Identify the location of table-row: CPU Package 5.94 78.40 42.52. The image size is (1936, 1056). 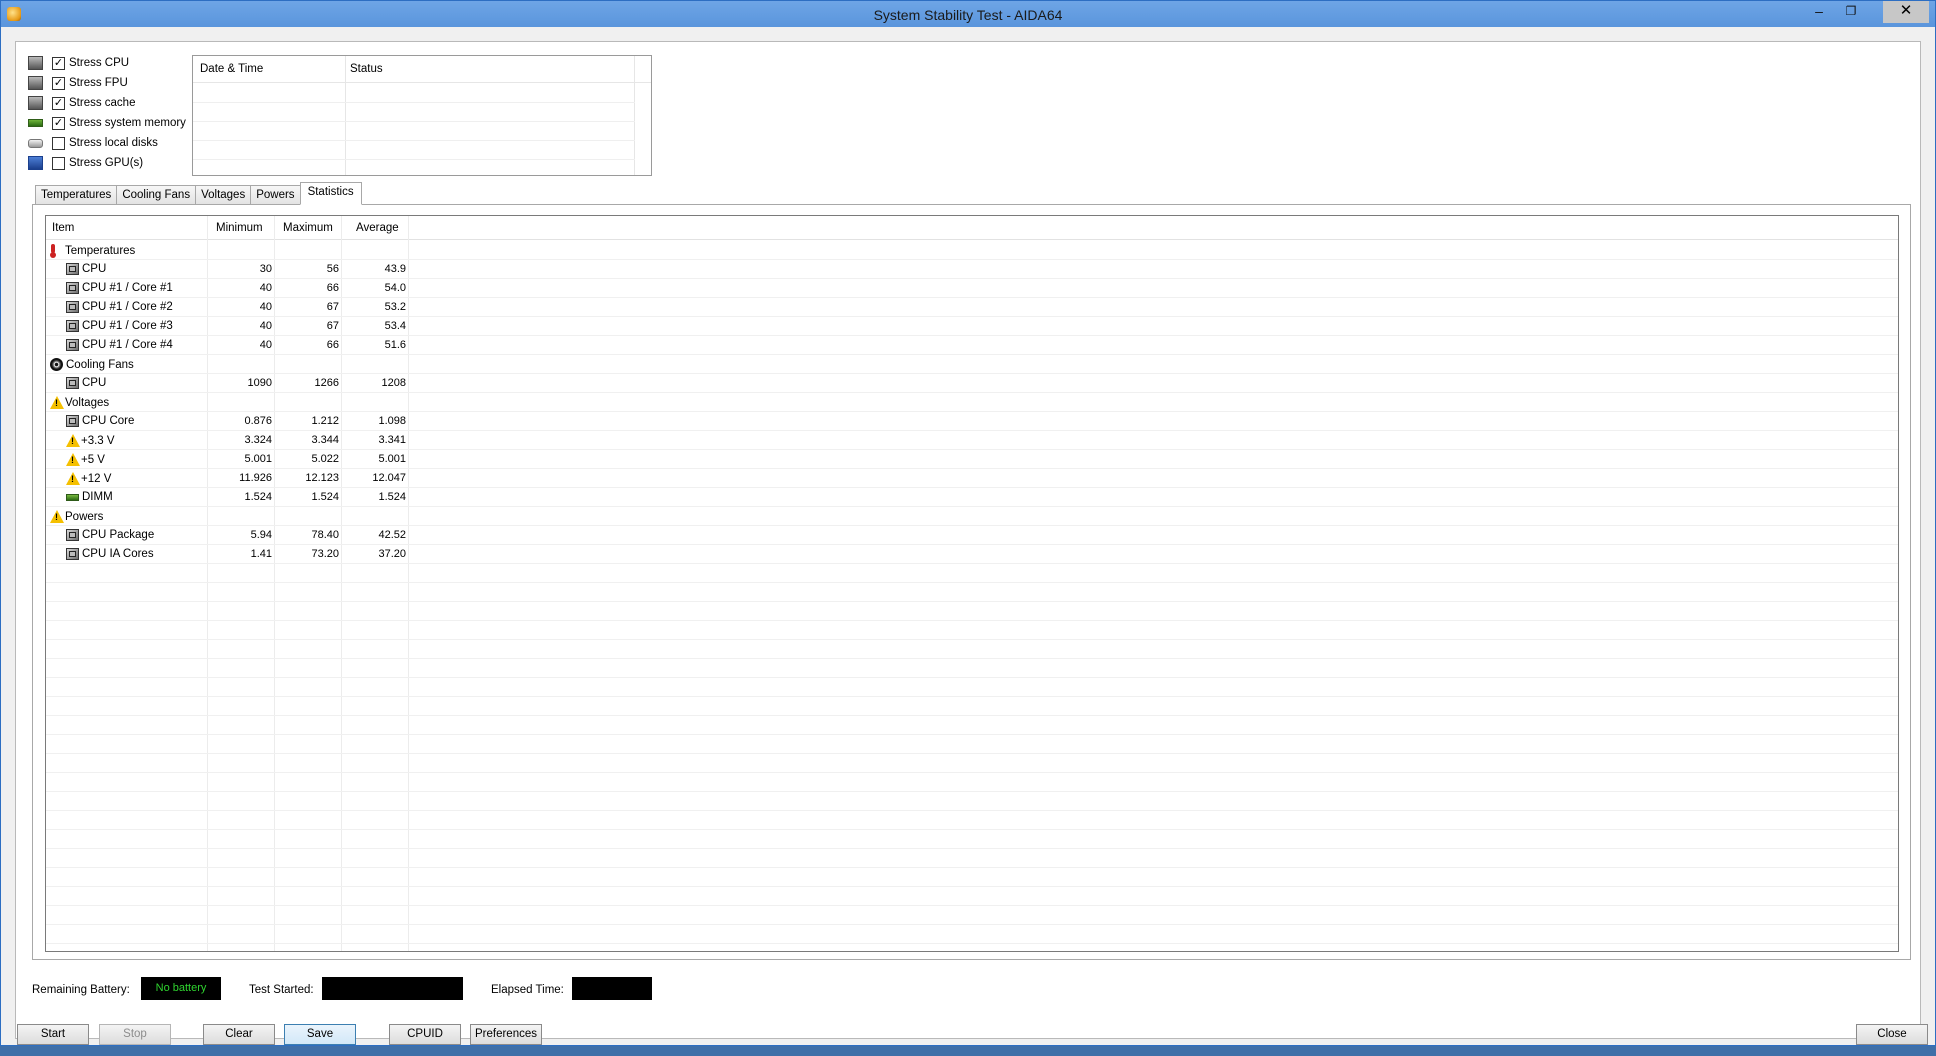
(972, 535).